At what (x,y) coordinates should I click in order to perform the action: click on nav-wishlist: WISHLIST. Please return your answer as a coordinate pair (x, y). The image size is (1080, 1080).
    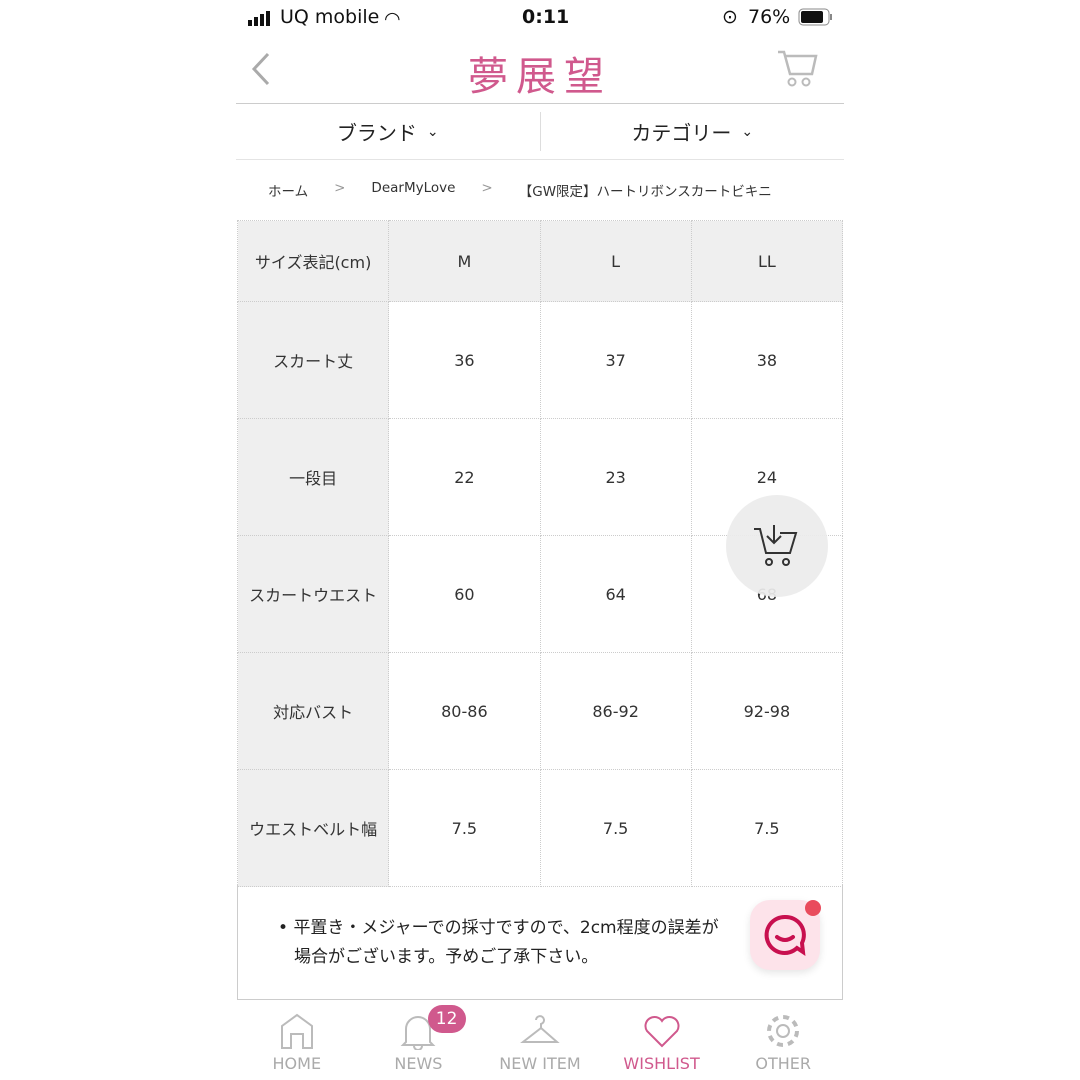
    Looking at the image, I should click on (662, 1040).